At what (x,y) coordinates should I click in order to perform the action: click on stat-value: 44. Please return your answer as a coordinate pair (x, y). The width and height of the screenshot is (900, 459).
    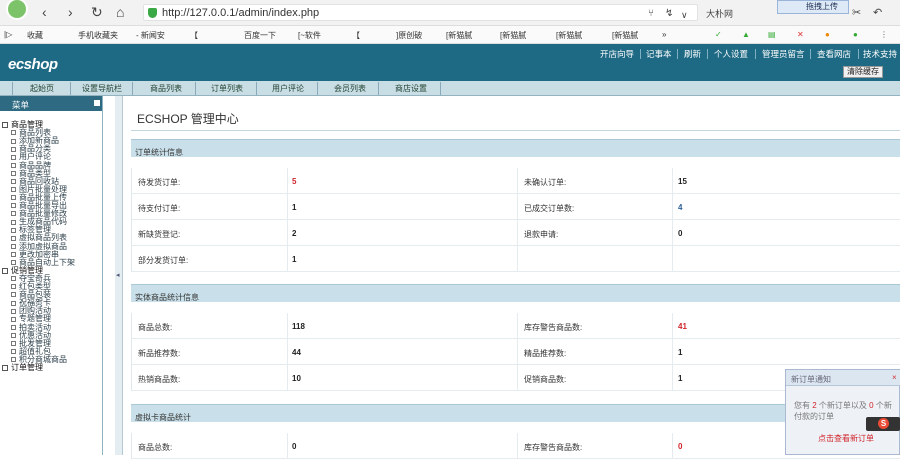
    Looking at the image, I should click on (296, 352).